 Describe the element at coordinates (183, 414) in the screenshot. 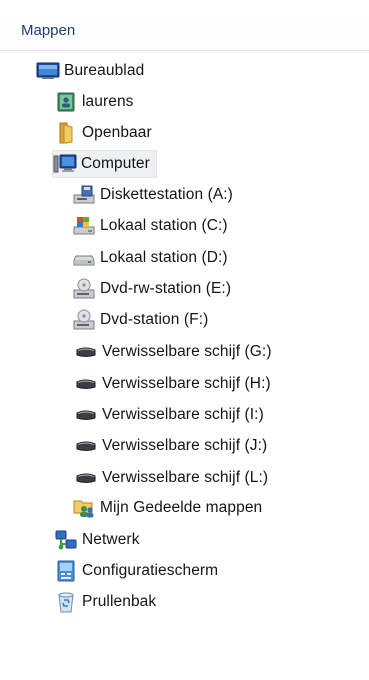

I see `tree-item-label: Verwisselbare schijf (I:)` at that location.